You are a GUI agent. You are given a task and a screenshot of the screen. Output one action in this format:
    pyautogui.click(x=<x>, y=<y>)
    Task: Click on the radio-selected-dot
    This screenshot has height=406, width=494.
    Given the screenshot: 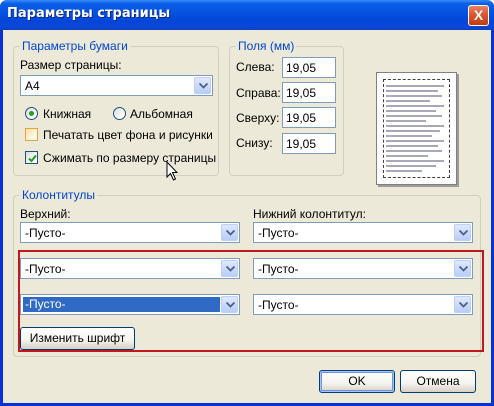 What is the action you would take?
    pyautogui.click(x=31, y=113)
    